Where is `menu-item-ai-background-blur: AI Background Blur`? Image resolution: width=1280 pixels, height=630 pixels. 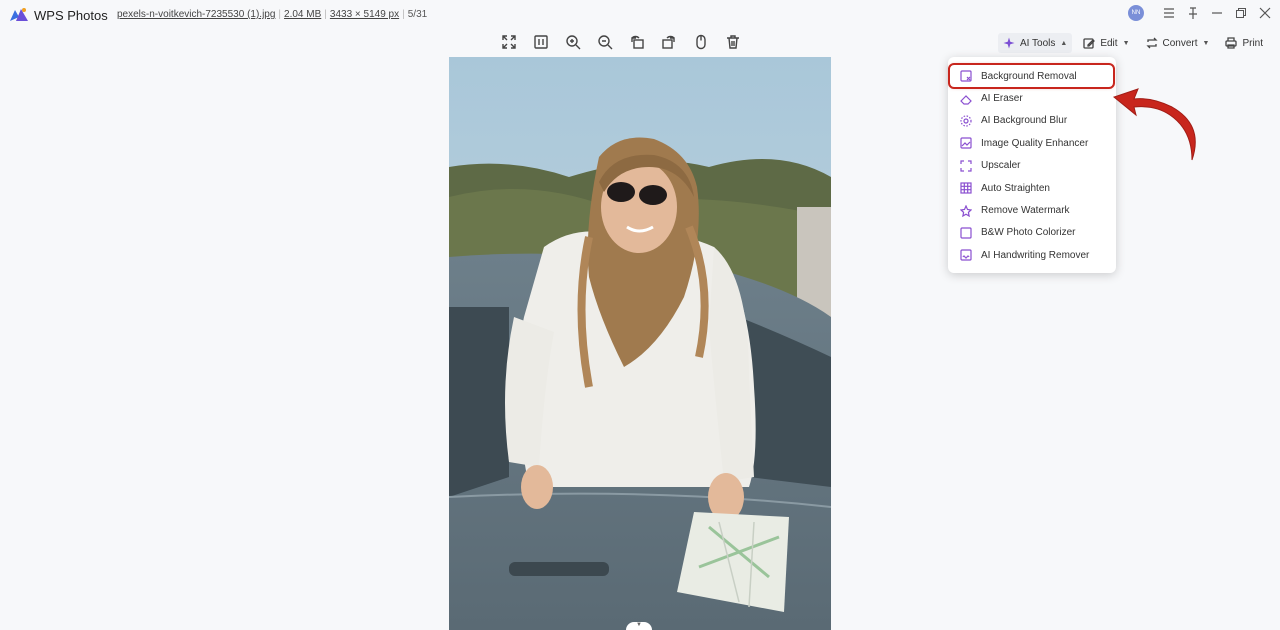
menu-item-ai-background-blur: AI Background Blur is located at coordinates (1032, 121).